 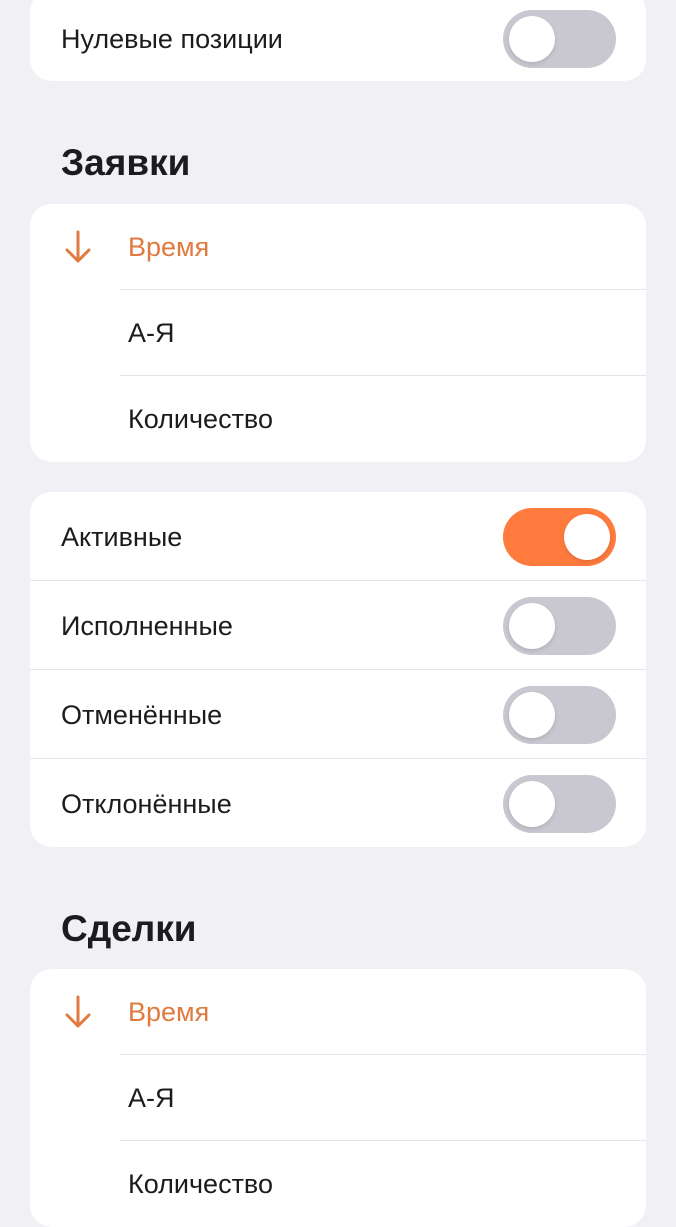 I want to click on filter-row-executed: Исполненные, so click(x=338, y=625).